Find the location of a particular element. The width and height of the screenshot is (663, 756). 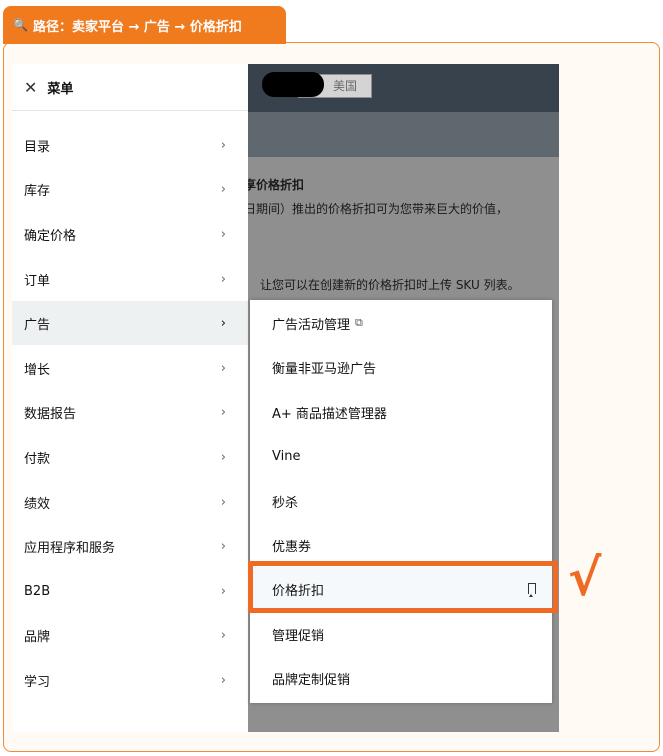

menu-item-label: 目录 is located at coordinates (37, 147).